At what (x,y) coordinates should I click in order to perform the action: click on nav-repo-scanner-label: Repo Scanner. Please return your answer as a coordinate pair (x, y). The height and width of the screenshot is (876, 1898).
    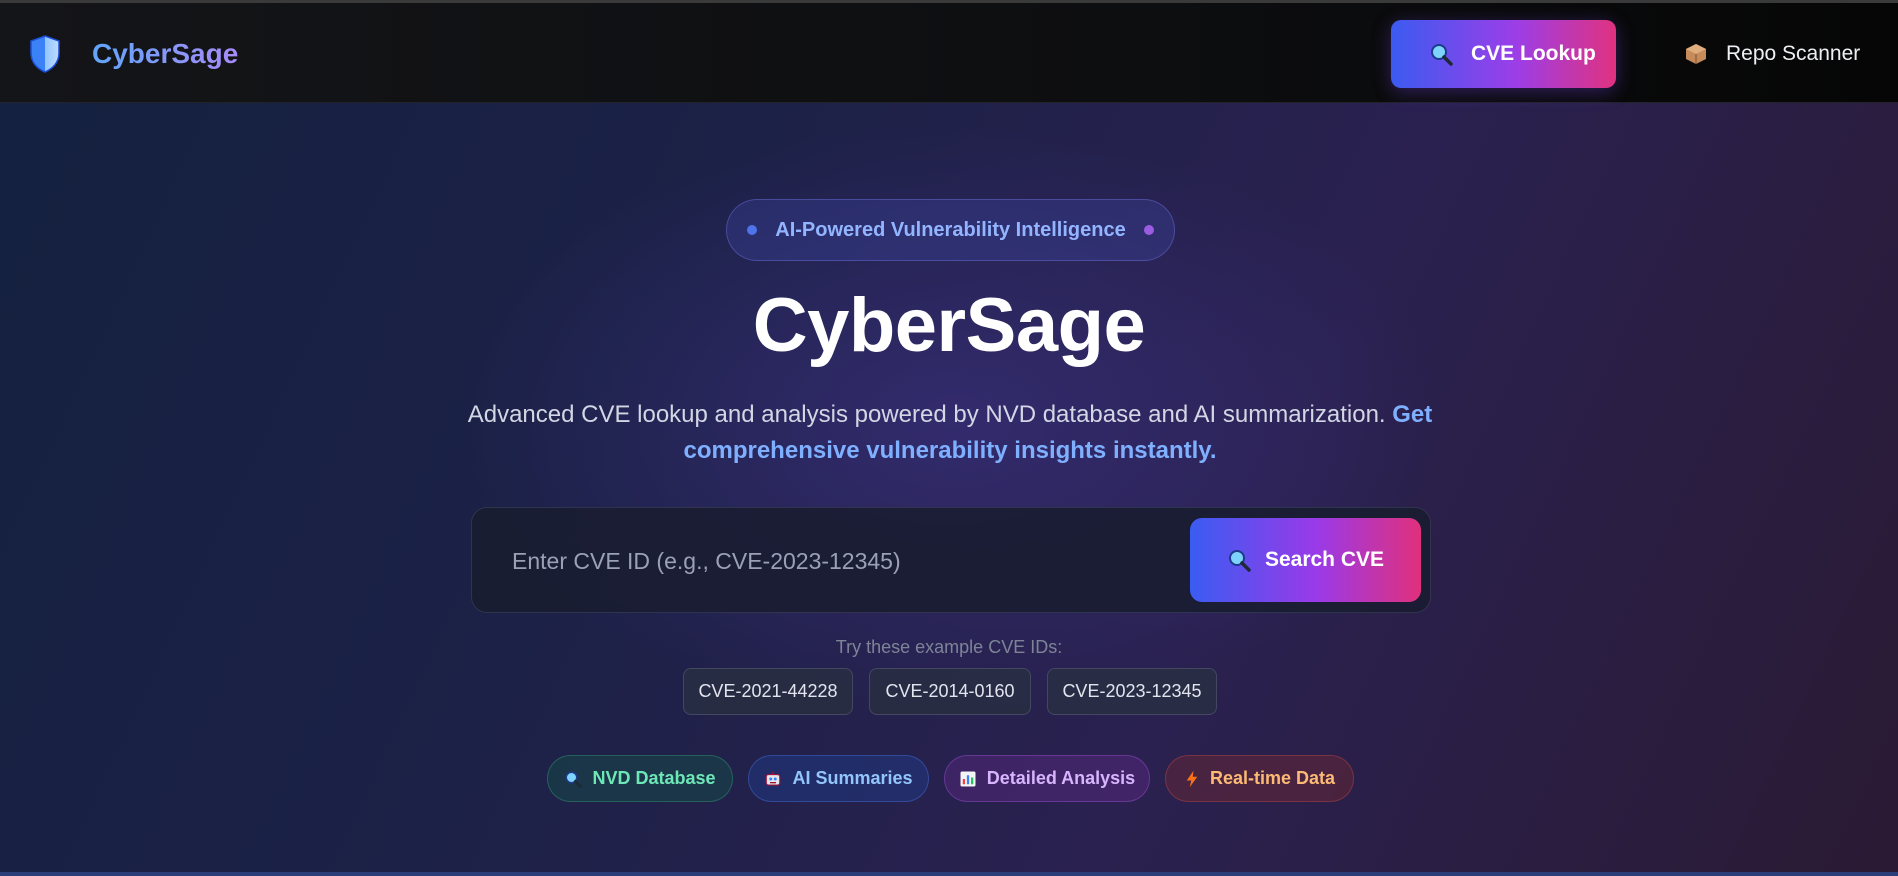
    Looking at the image, I should click on (1793, 53).